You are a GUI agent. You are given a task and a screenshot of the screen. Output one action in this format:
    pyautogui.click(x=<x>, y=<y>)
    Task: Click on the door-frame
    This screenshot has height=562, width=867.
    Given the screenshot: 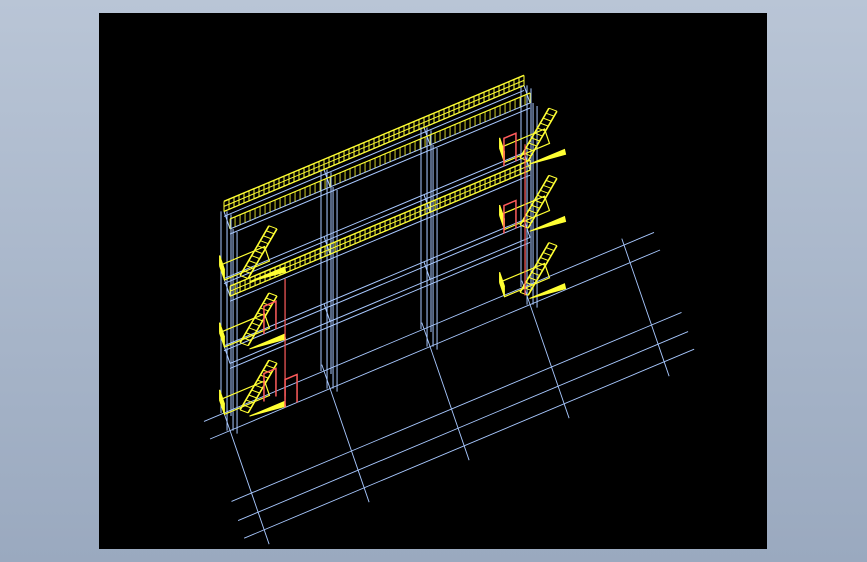 What is the action you would take?
    pyautogui.click(x=291, y=390)
    